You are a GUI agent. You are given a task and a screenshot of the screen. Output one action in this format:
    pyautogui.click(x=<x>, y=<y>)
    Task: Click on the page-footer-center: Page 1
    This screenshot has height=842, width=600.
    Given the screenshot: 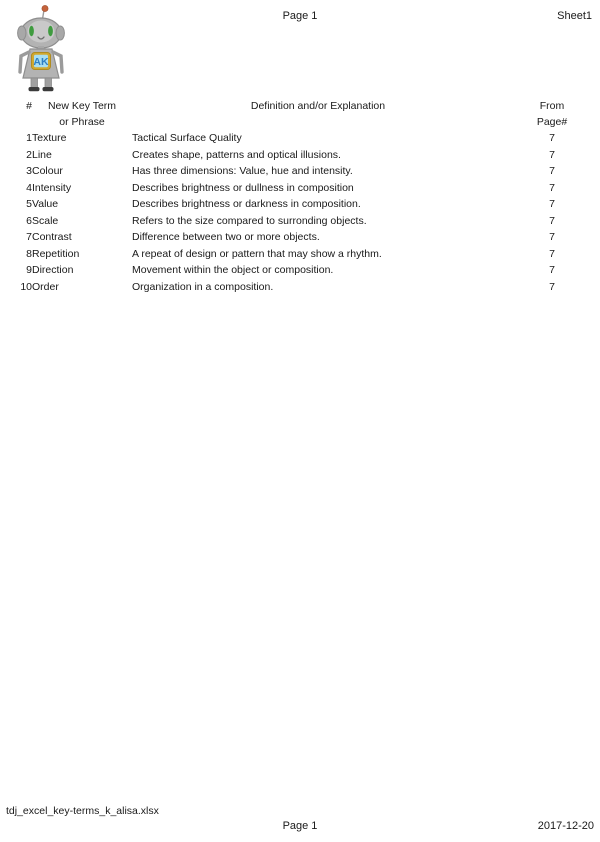 What is the action you would take?
    pyautogui.click(x=300, y=826)
    